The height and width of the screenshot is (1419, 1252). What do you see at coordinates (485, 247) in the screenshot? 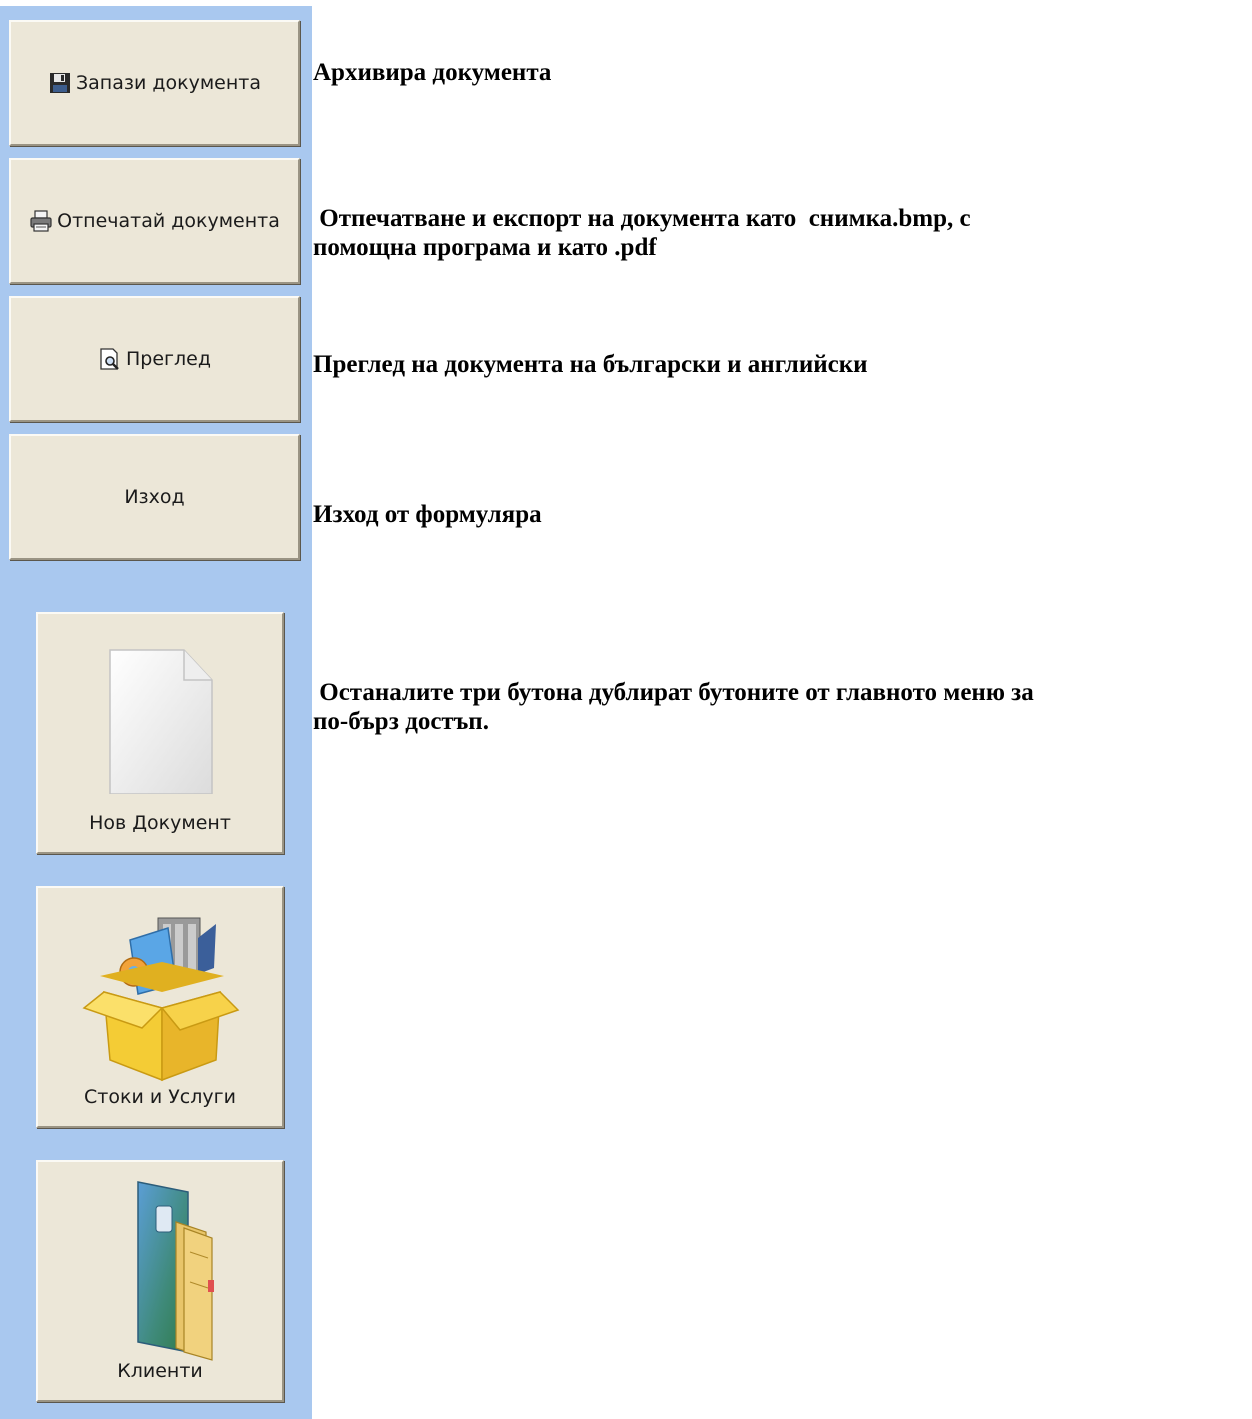
I see `print-description-line2: помощна програма и като .pdf` at bounding box center [485, 247].